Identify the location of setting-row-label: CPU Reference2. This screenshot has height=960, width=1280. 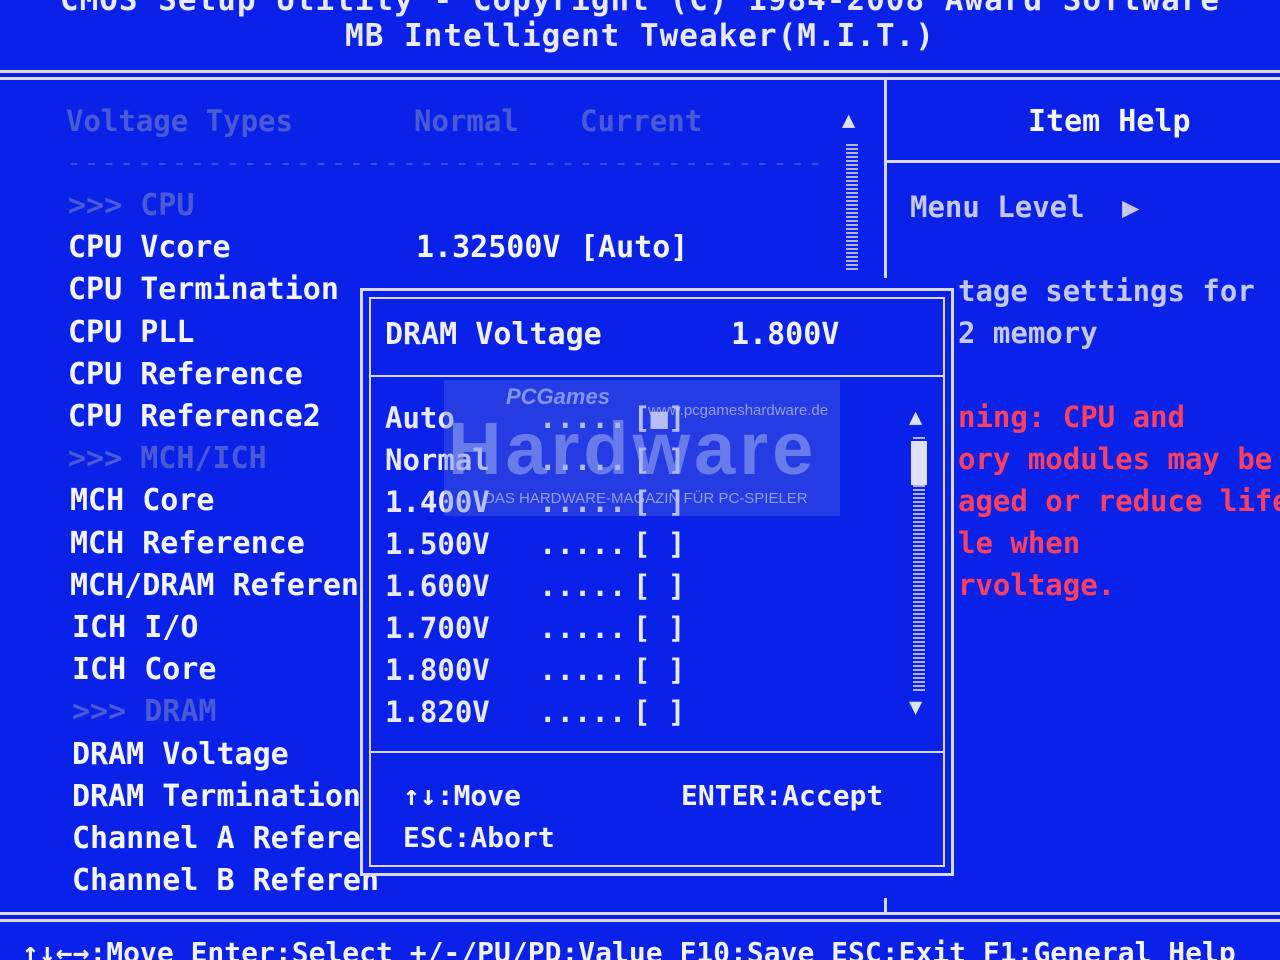
(194, 416).